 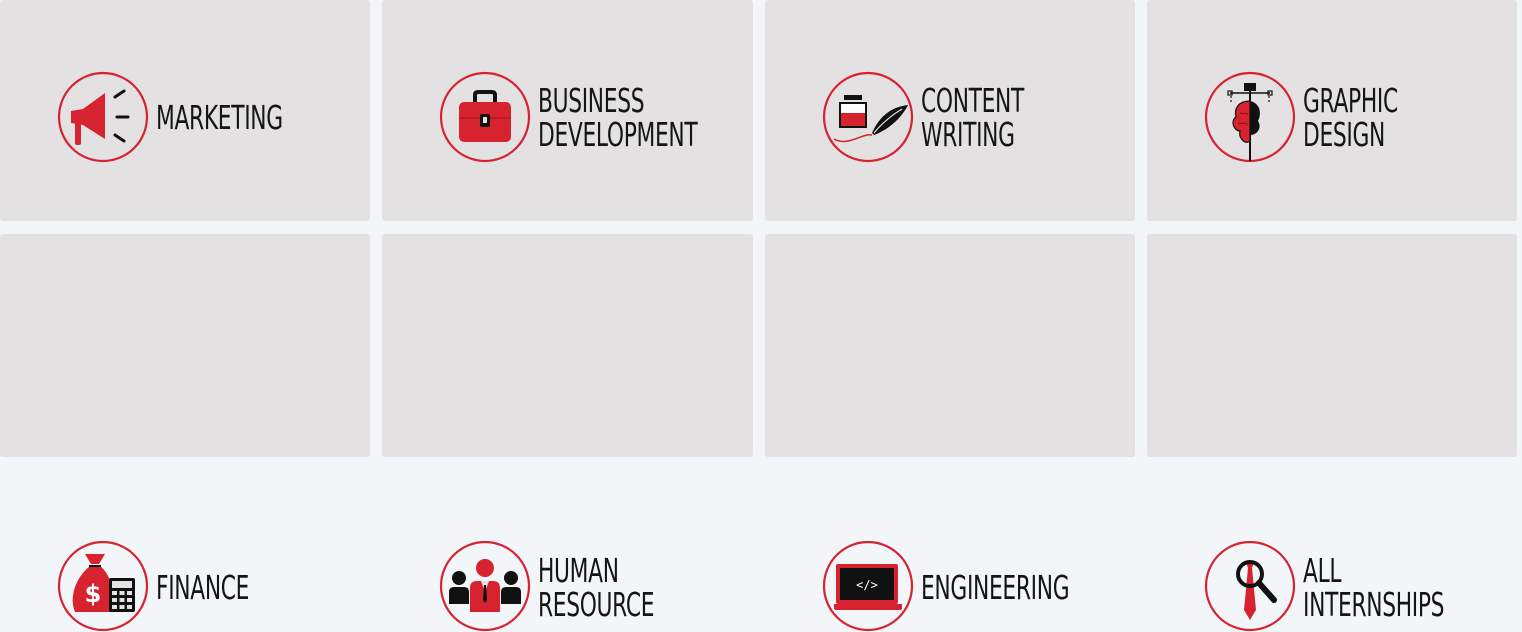 I want to click on category-label-line2: DEVELOPMENT, so click(x=618, y=134).